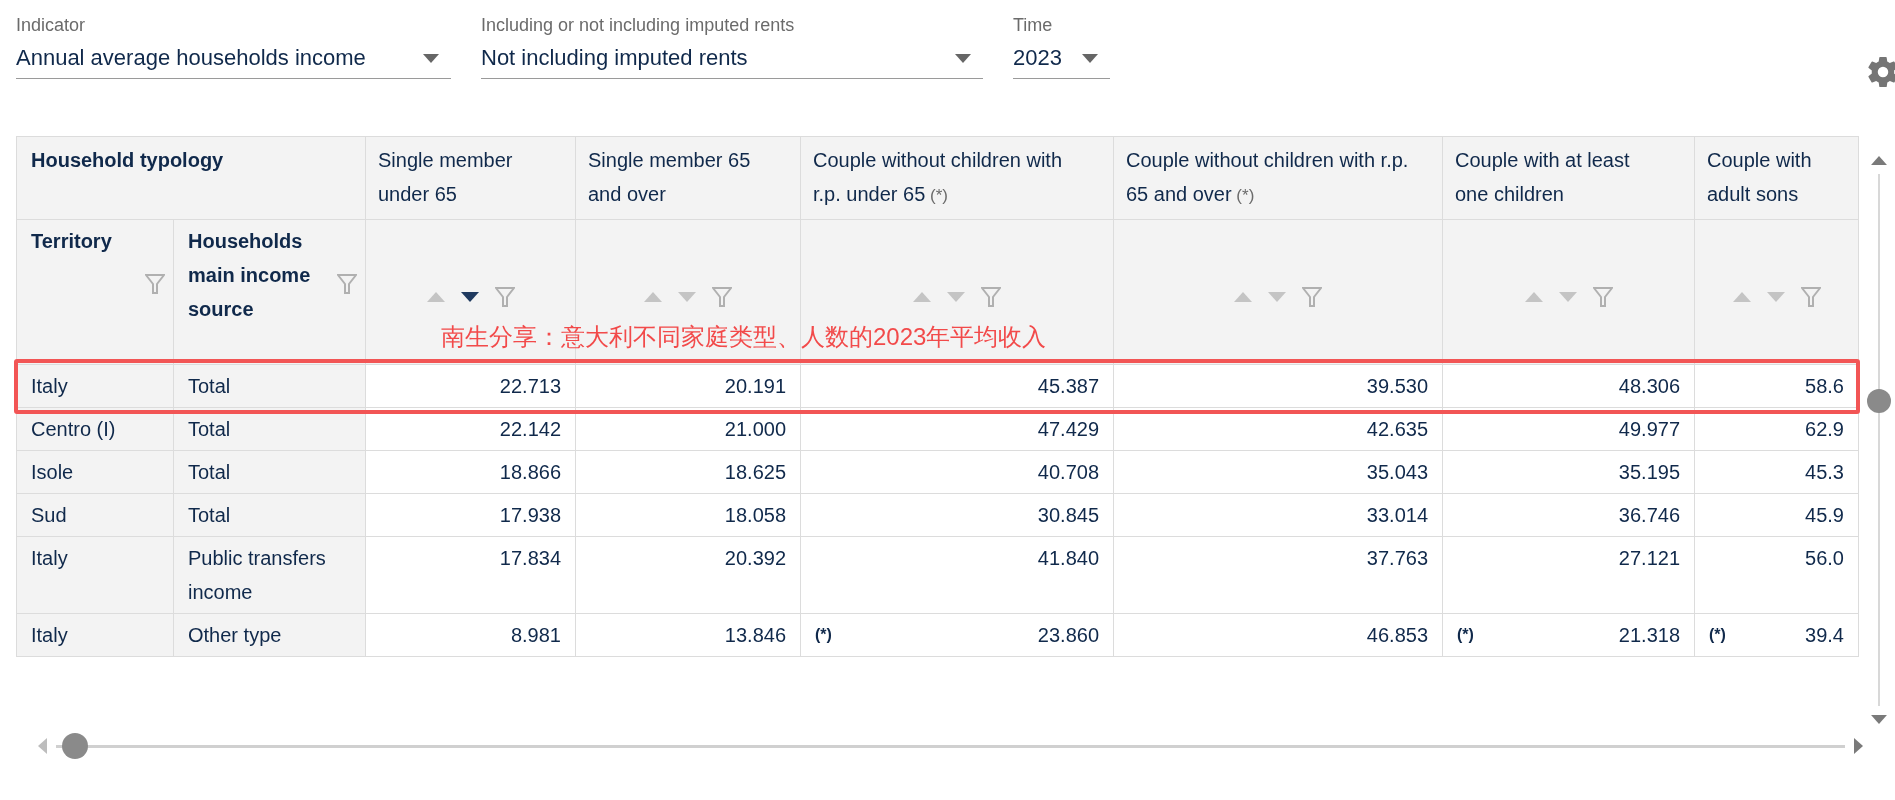  What do you see at coordinates (530, 429) in the screenshot?
I see `table-cell-text: 22.142` at bounding box center [530, 429].